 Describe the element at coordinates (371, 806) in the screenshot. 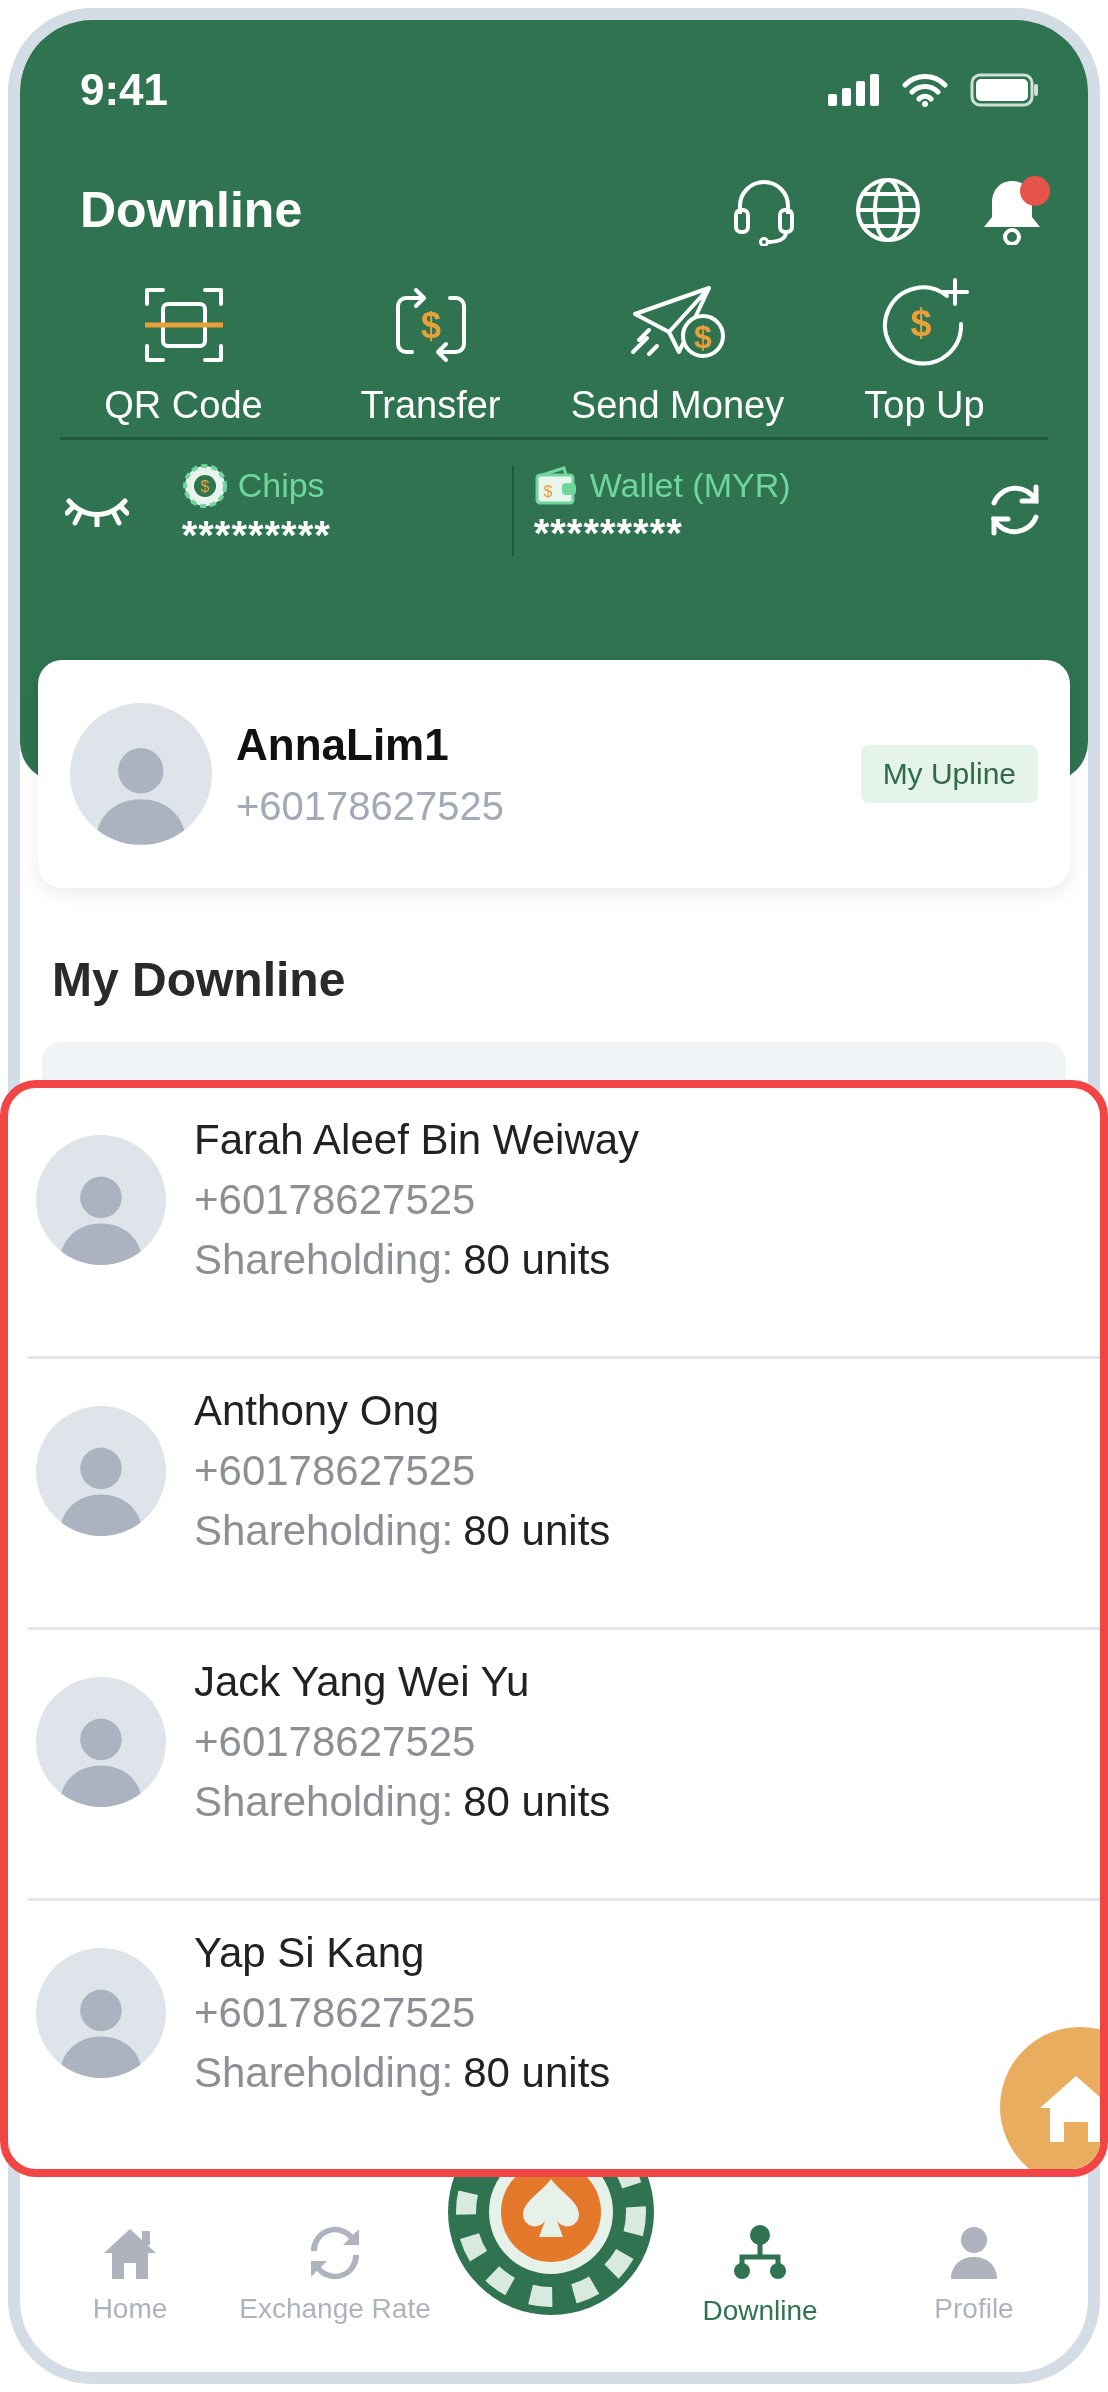

I see `upline-phone: +60178627525` at that location.